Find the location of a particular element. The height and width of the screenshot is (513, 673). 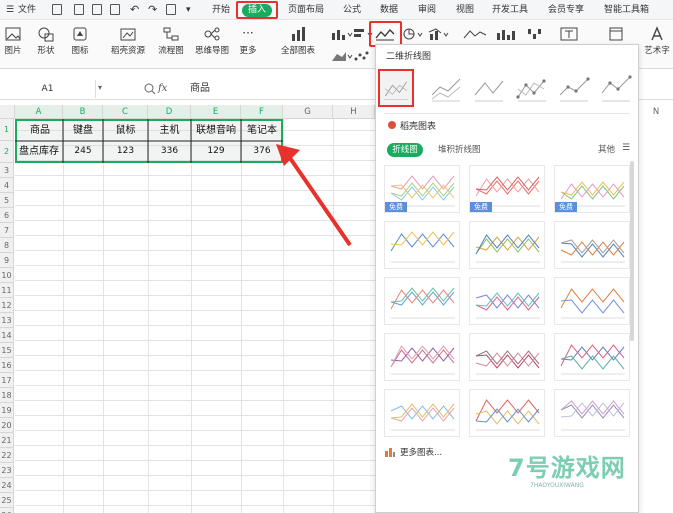

row-header: 24 is located at coordinates (7, 485).